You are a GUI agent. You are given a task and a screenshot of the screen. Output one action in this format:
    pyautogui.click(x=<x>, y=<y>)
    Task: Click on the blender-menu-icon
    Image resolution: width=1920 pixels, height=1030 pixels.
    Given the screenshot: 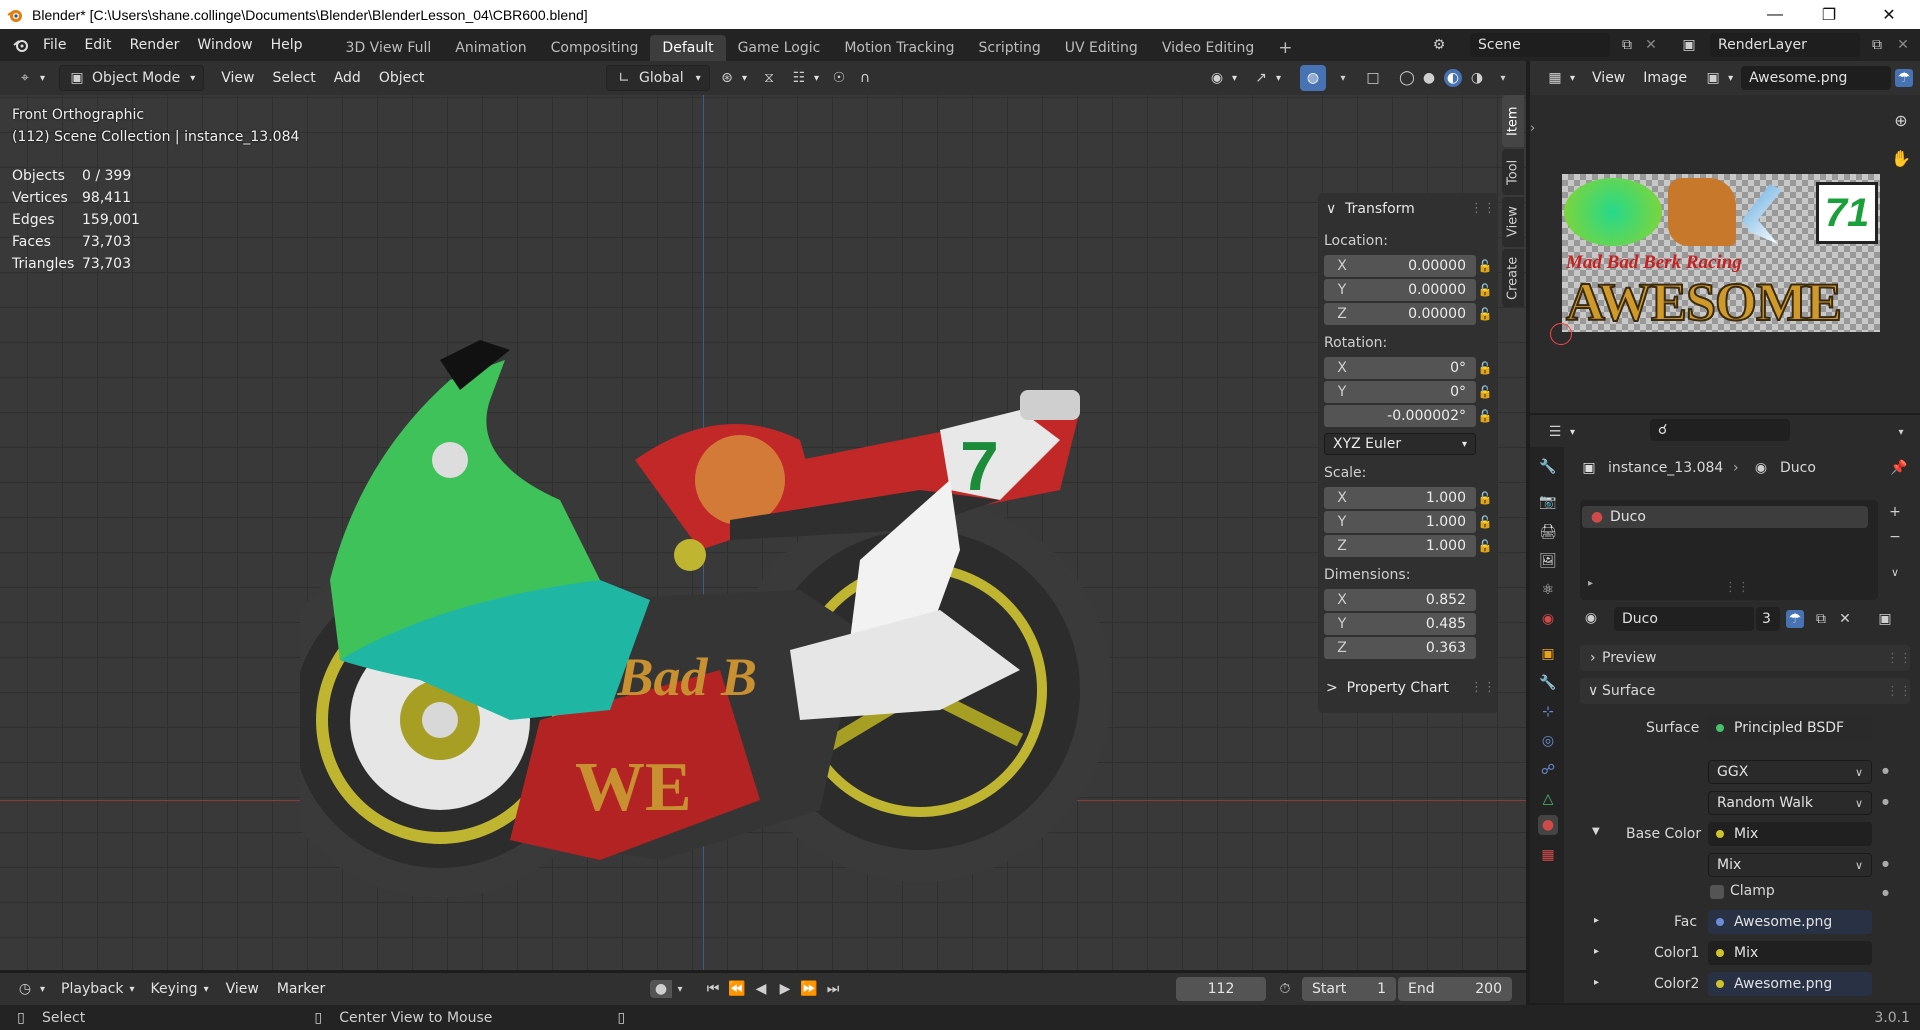 What is the action you would take?
    pyautogui.click(x=21, y=45)
    